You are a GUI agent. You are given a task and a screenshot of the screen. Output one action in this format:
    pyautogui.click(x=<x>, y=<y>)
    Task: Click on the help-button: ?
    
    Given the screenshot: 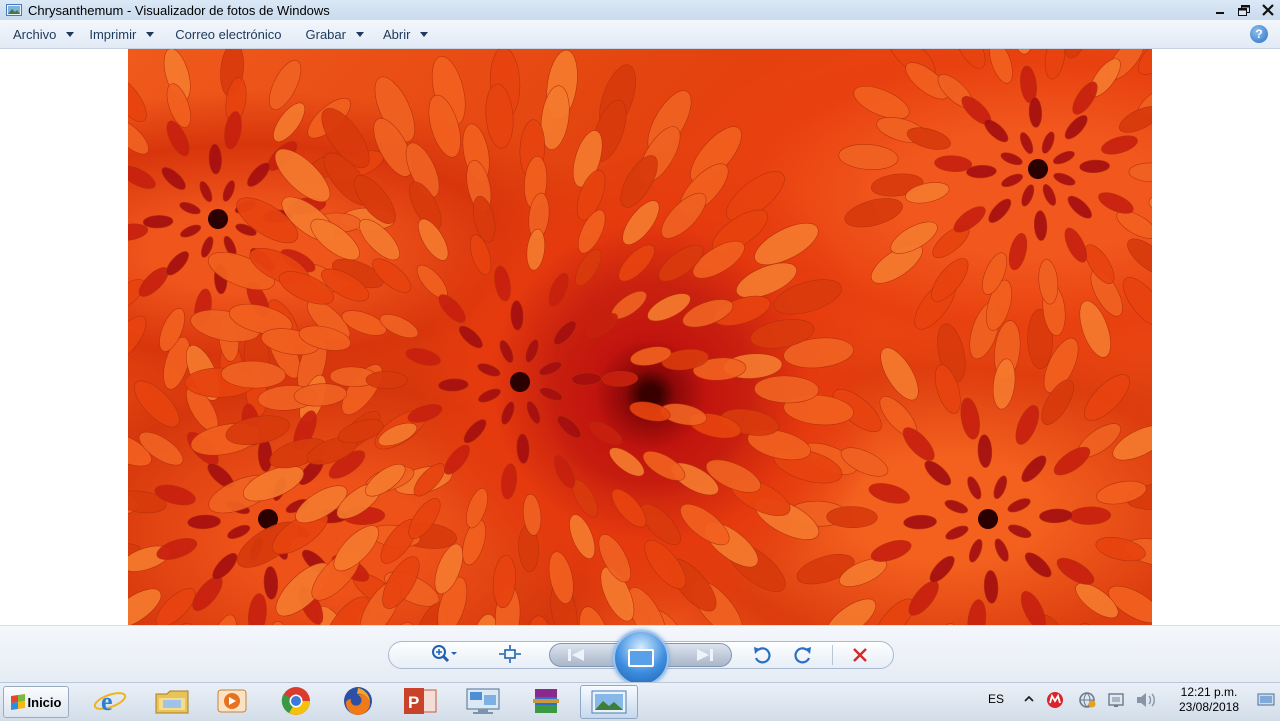 What is the action you would take?
    pyautogui.click(x=1259, y=34)
    